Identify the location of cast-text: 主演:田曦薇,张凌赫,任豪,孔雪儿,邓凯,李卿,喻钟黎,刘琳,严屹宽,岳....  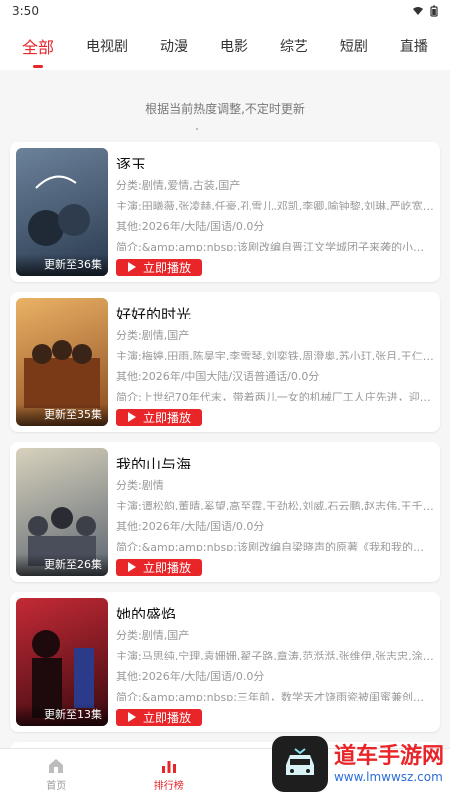
(275, 205).